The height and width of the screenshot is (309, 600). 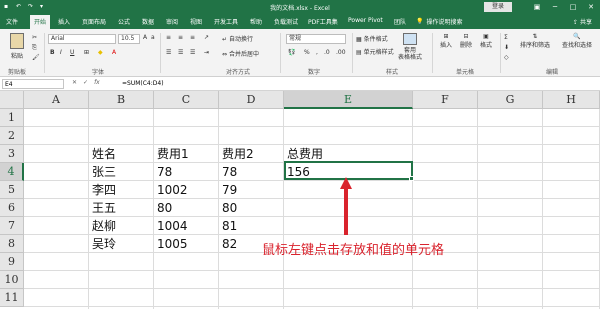 I want to click on align-top-icon: ≡, so click(x=168, y=37).